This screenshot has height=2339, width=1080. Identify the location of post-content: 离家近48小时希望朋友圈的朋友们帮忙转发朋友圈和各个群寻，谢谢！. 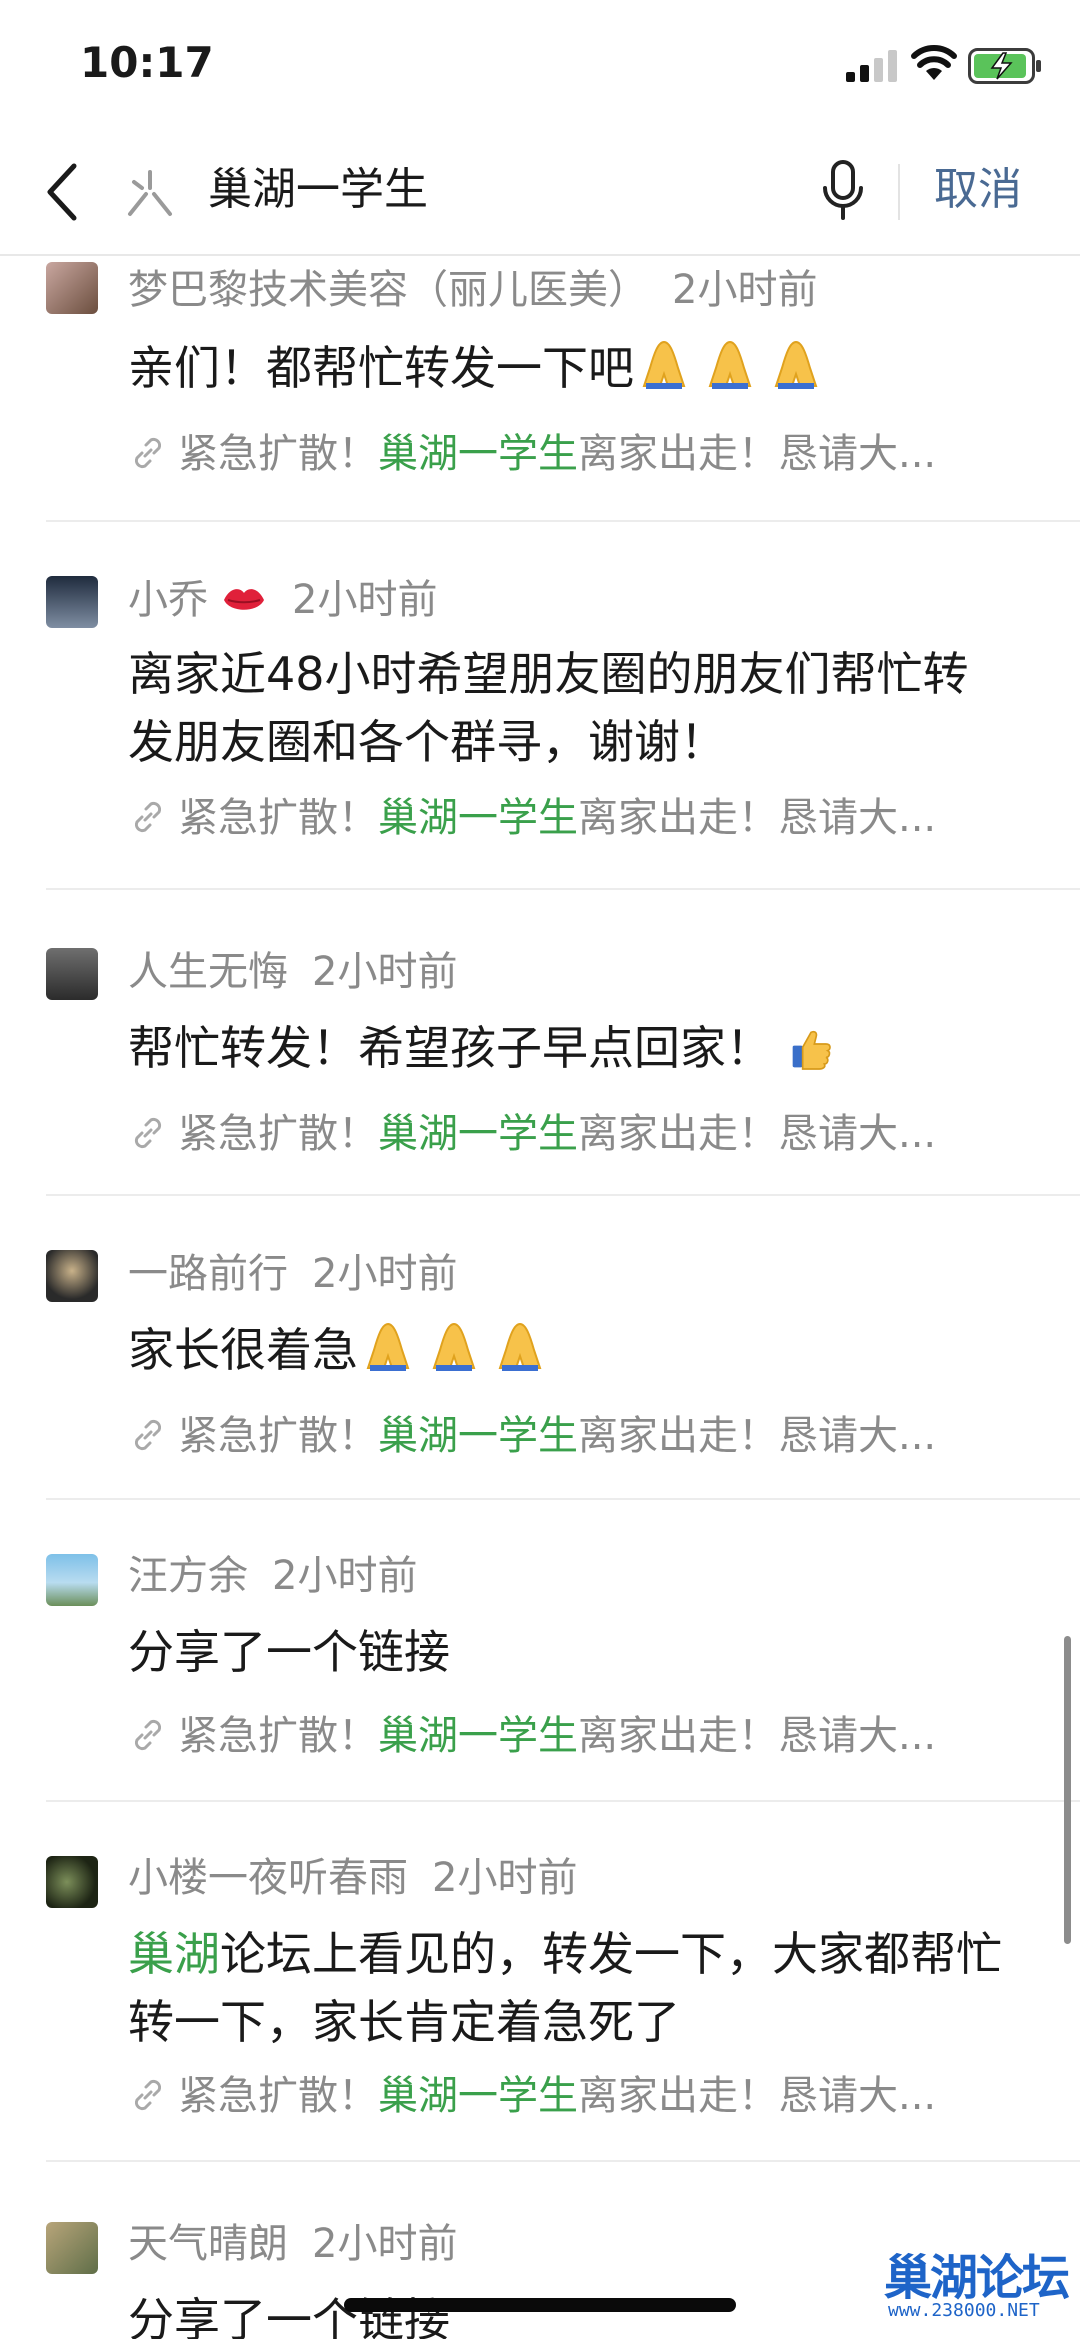
(548, 708).